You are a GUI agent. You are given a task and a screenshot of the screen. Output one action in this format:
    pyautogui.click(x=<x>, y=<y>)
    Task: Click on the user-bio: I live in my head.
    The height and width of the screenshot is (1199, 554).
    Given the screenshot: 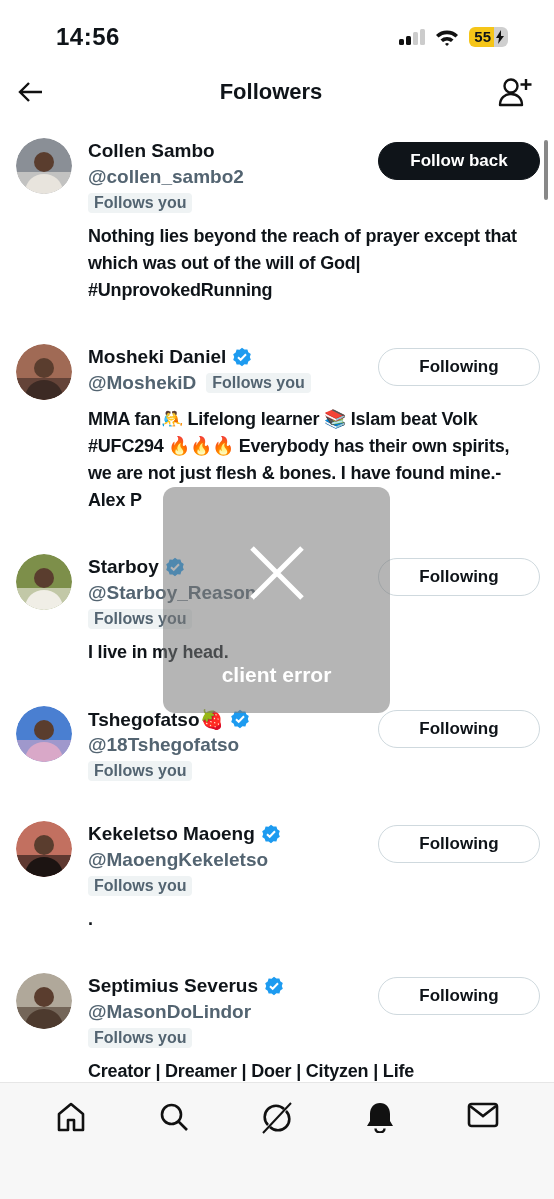 What is the action you would take?
    pyautogui.click(x=159, y=652)
    